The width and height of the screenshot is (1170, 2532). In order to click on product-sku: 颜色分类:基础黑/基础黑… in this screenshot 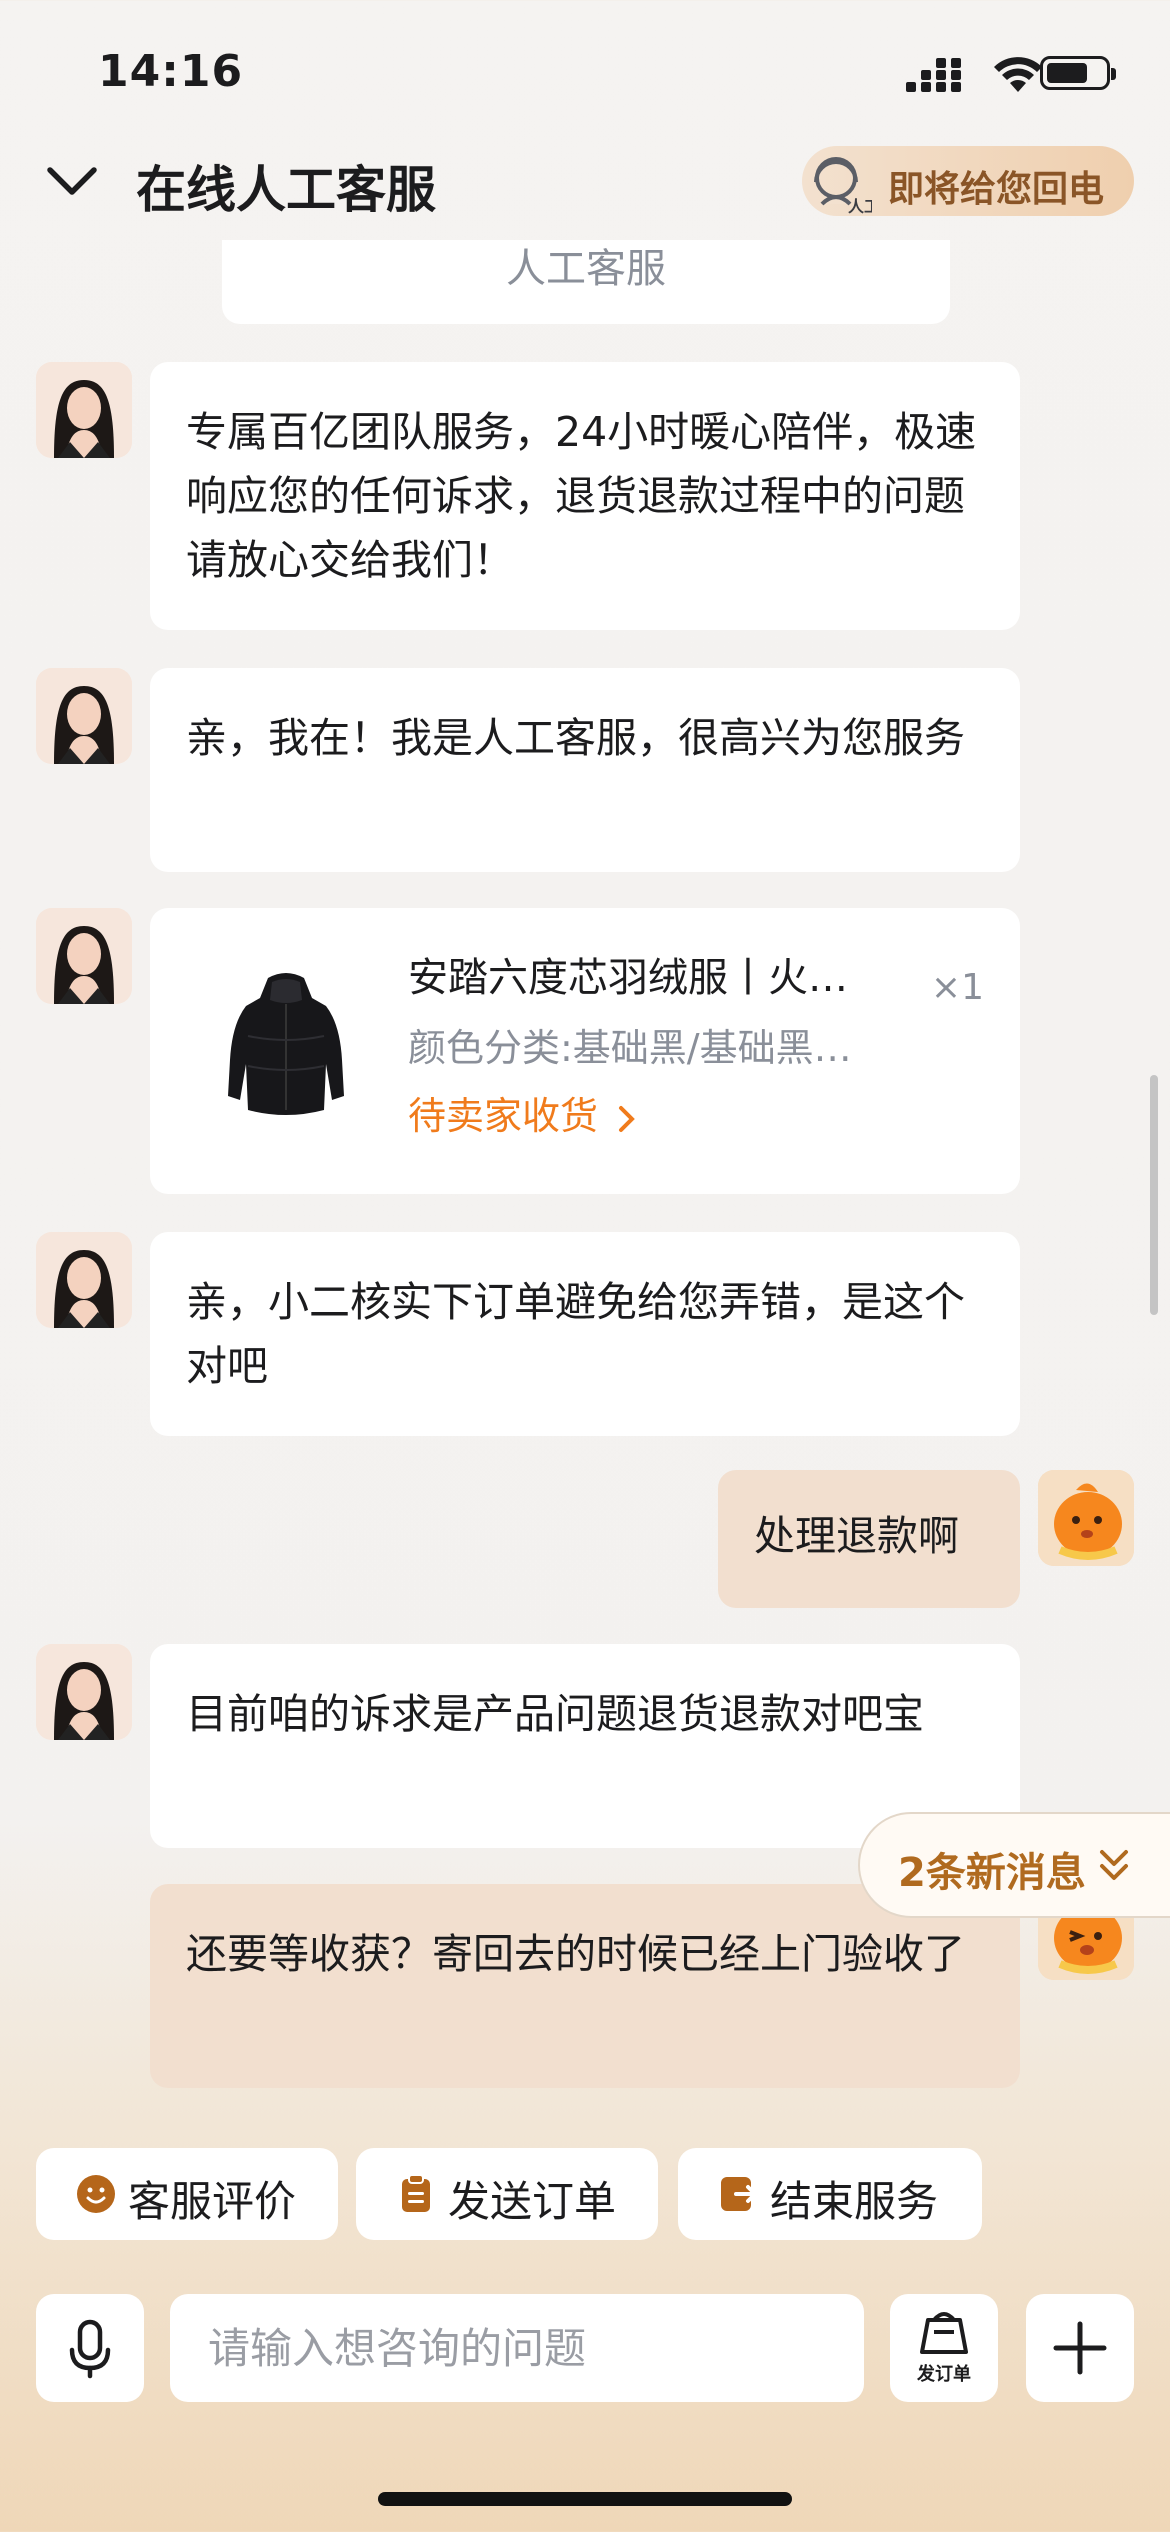, I will do `click(630, 1048)`.